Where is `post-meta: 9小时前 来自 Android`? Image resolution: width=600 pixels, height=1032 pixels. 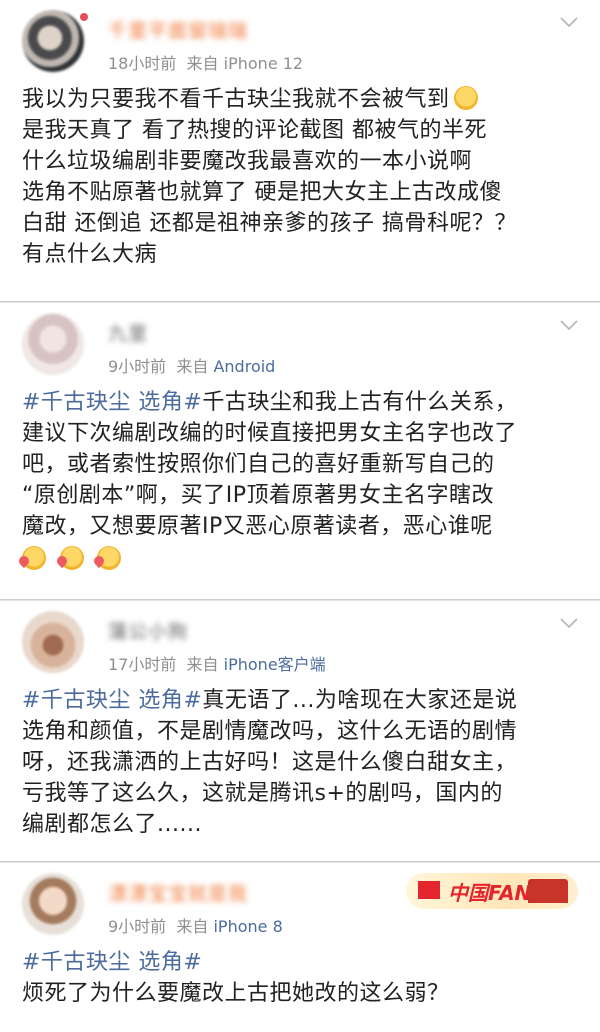 post-meta: 9小时前 来自 Android is located at coordinates (191, 365).